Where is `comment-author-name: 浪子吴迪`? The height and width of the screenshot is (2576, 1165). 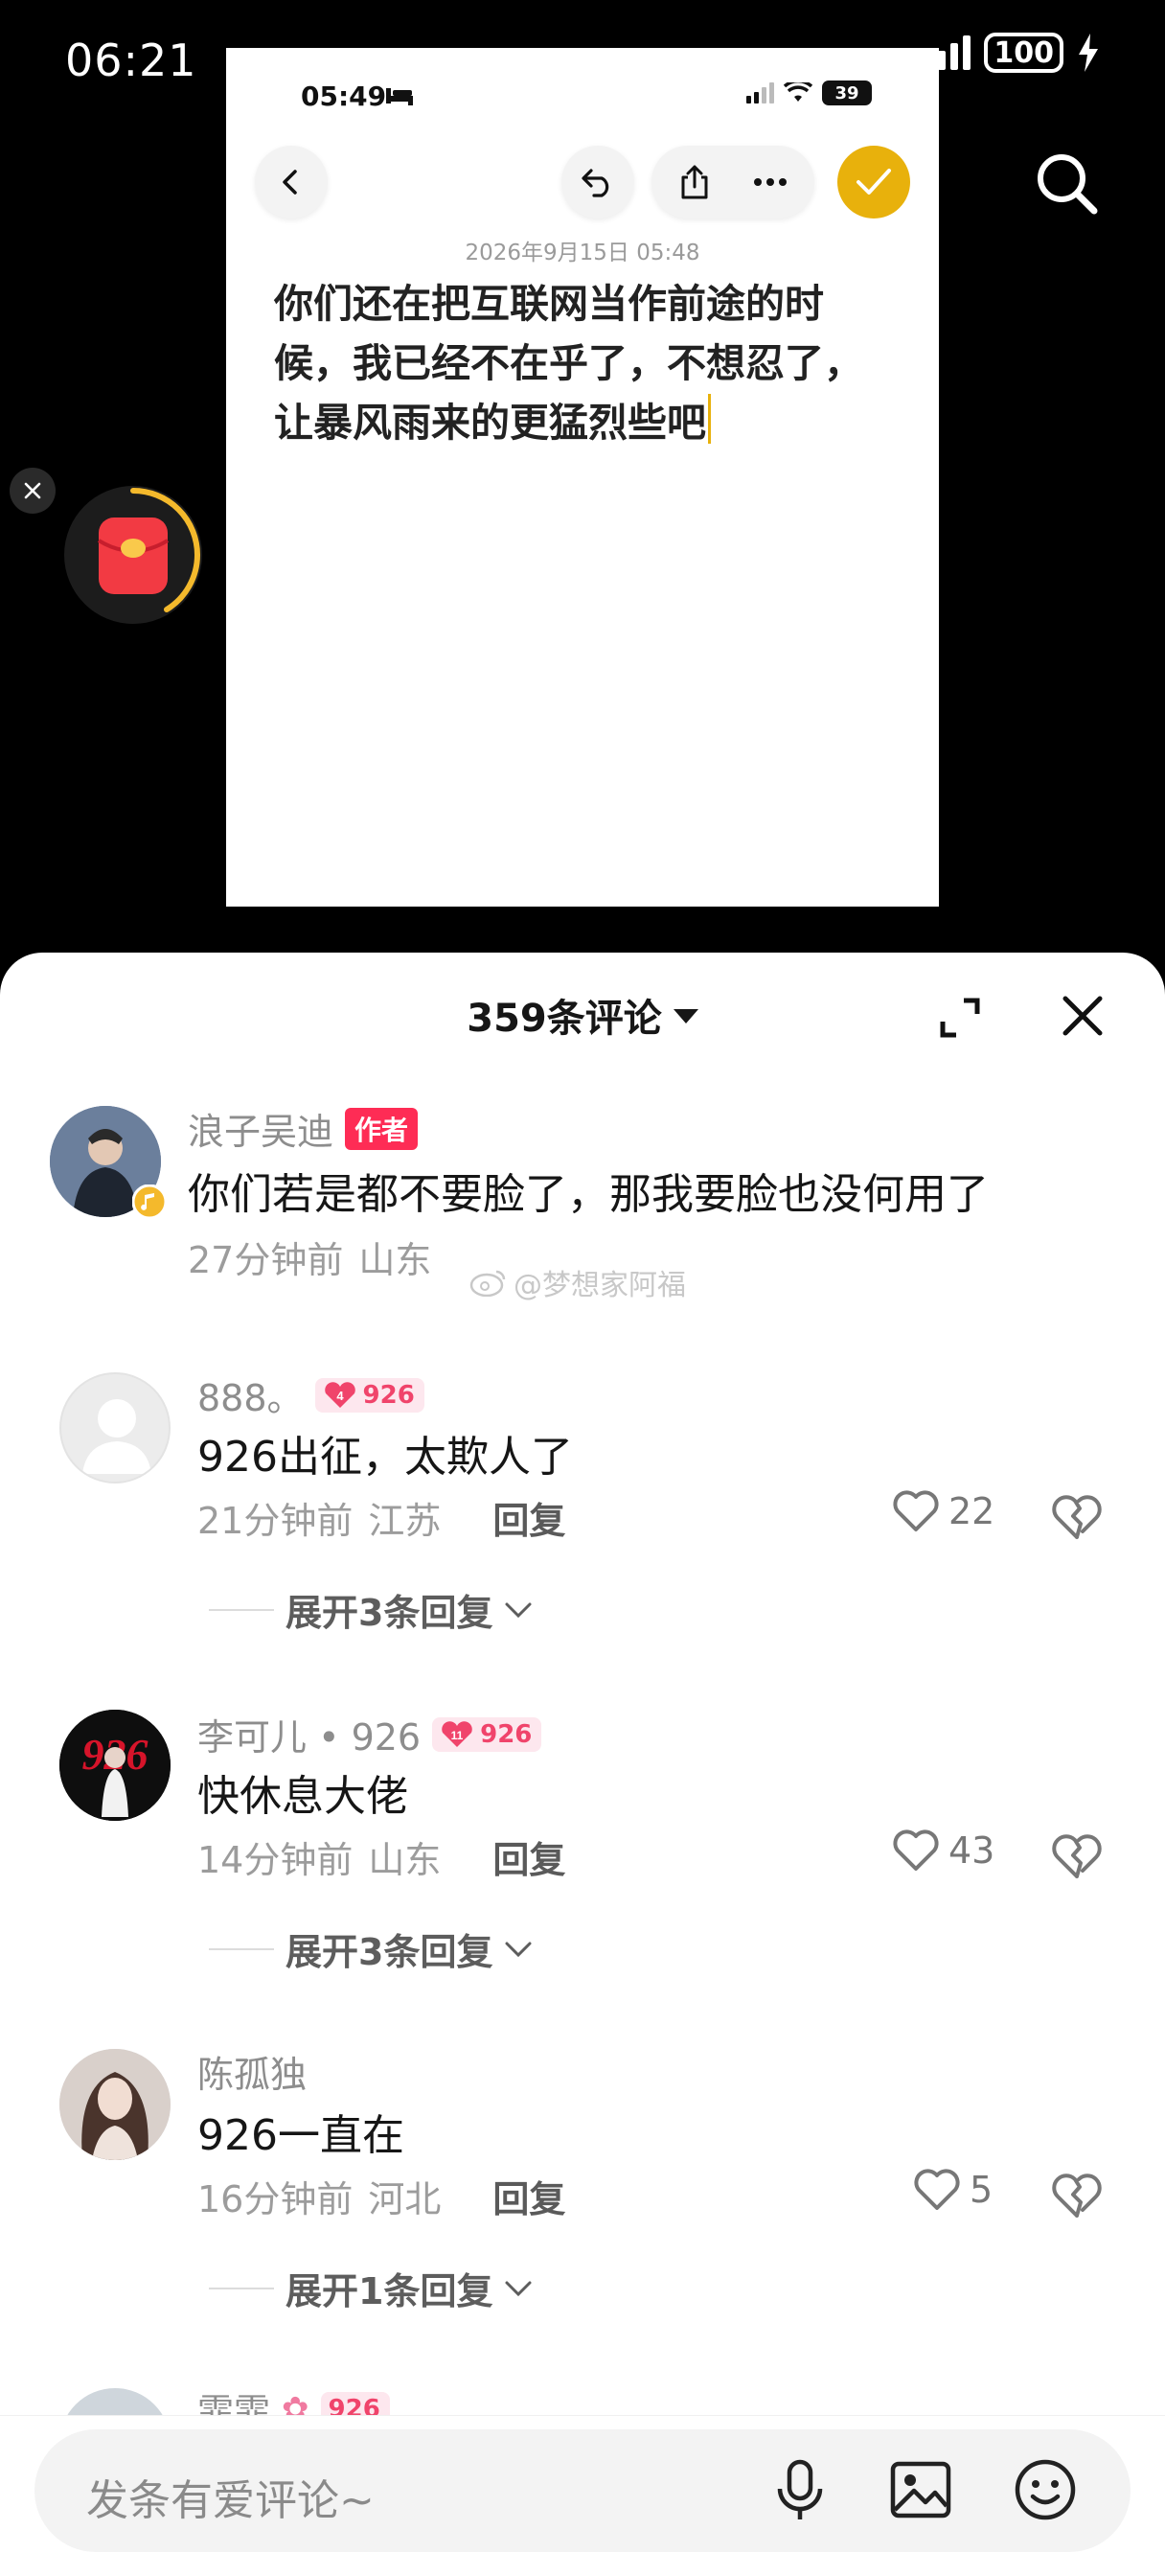
comment-author-name: 浪子吴迪 is located at coordinates (261, 1132).